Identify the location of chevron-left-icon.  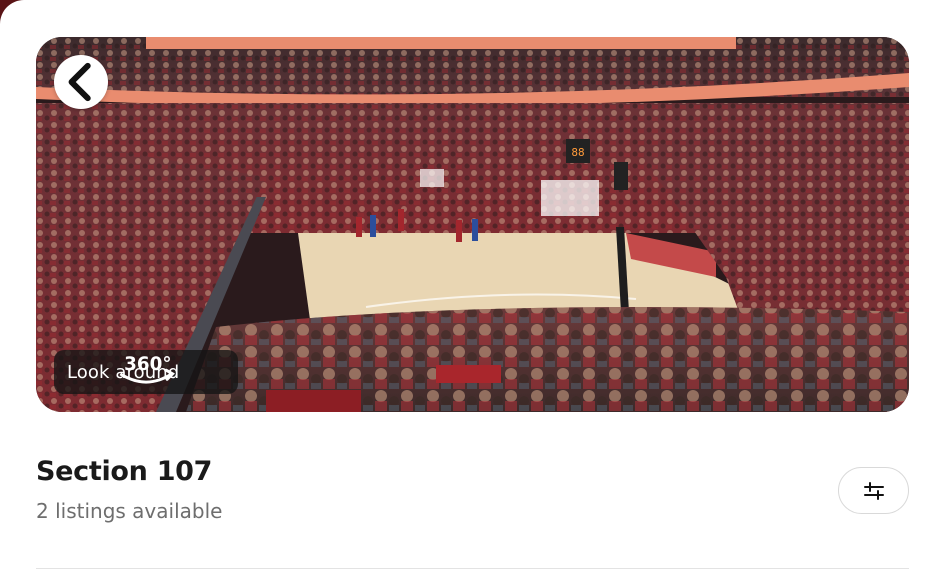
(79, 82).